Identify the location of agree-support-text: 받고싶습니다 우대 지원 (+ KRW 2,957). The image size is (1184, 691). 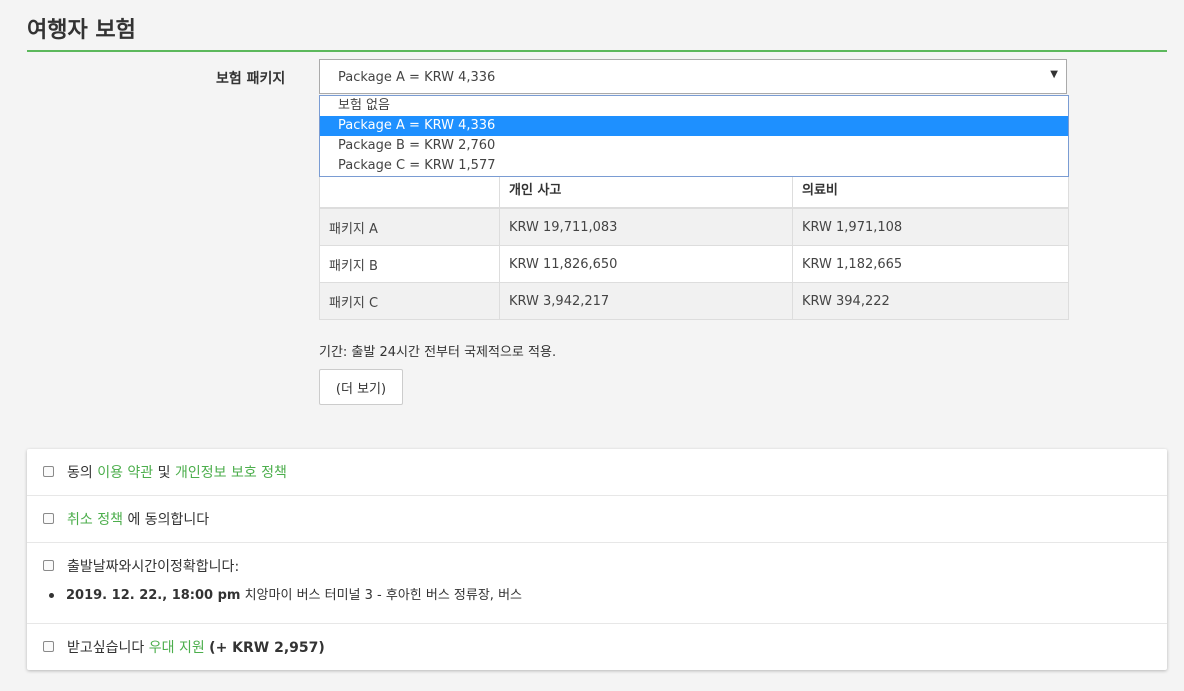
(196, 647).